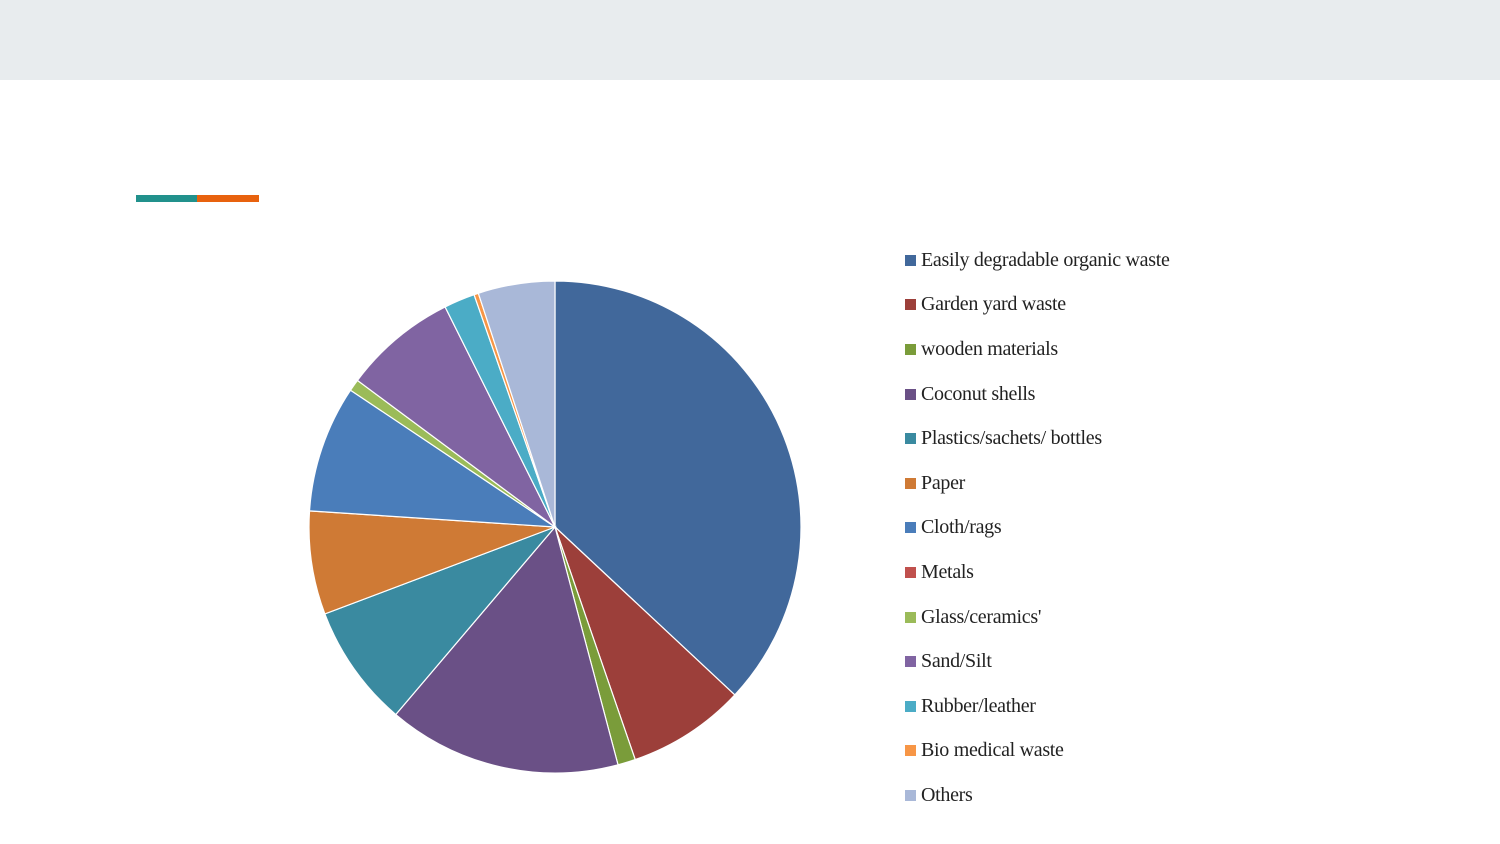 The image size is (1500, 844). I want to click on legend-item: Others, so click(1085, 795).